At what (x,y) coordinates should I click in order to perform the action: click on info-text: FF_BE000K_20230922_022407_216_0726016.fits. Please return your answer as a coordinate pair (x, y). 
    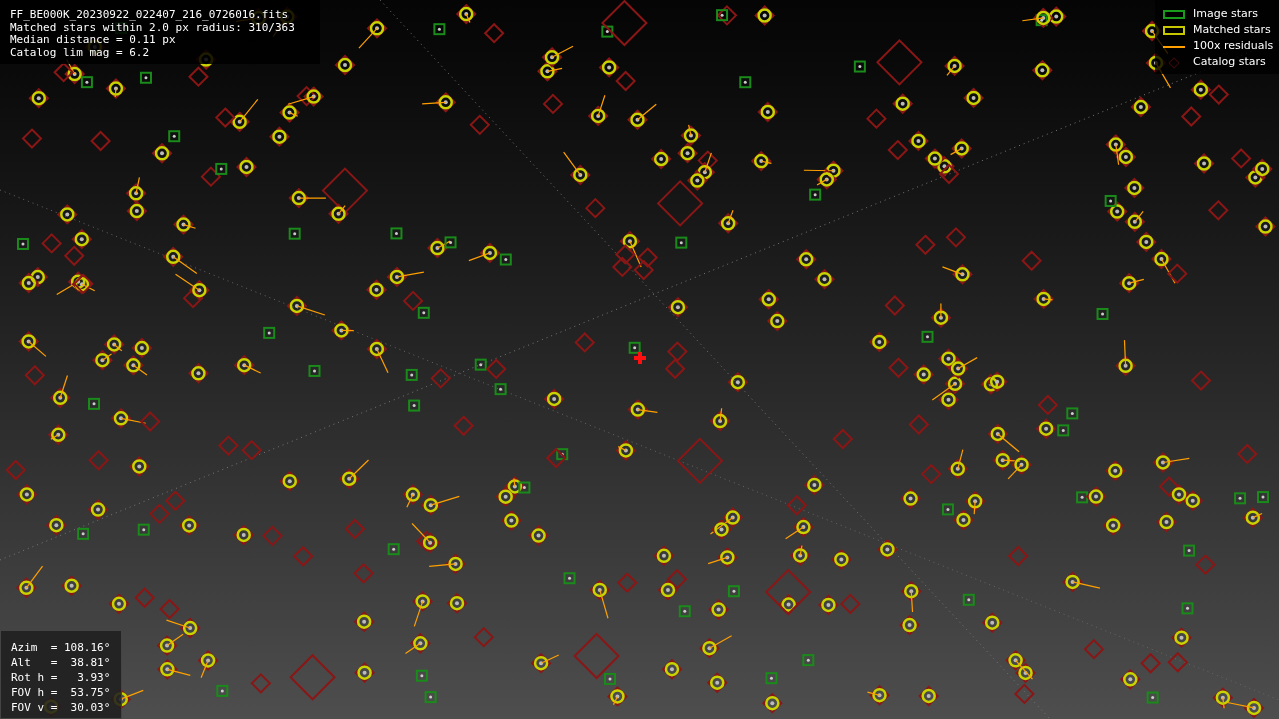
    Looking at the image, I should click on (150, 15).